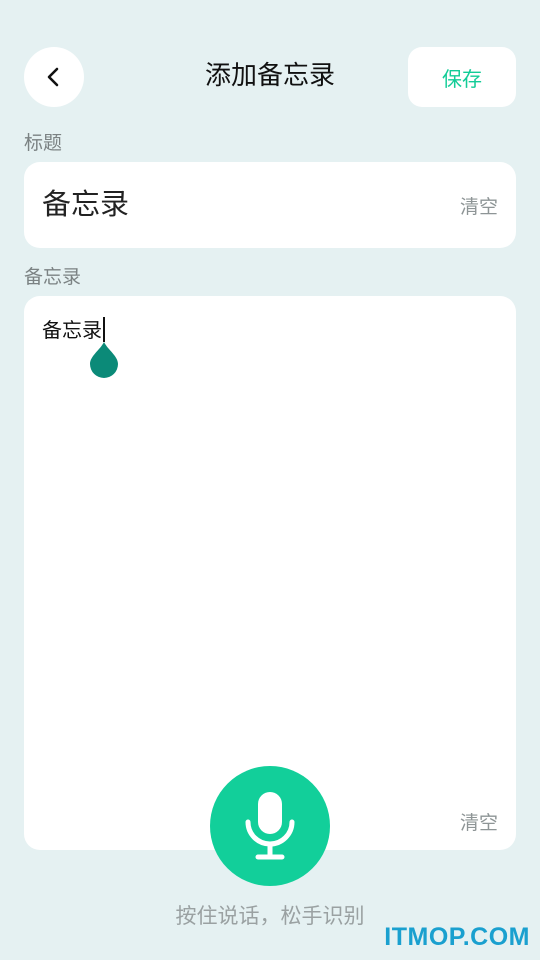 This screenshot has height=960, width=540. Describe the element at coordinates (43, 143) in the screenshot. I see `title-section-label: 标题` at that location.